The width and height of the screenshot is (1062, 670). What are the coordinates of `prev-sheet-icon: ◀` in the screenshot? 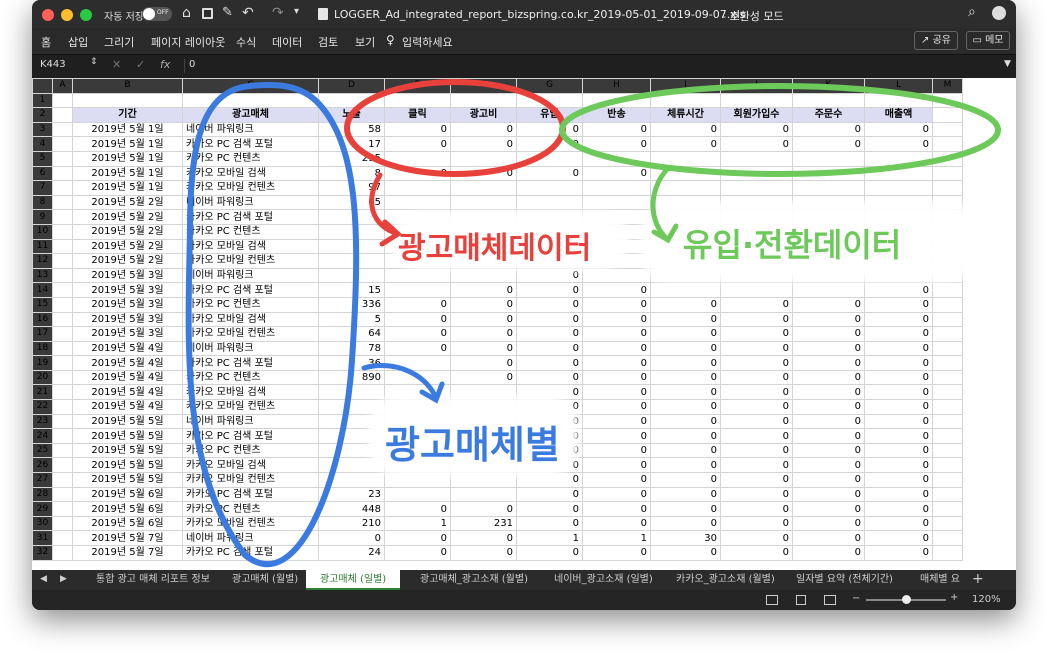 It's located at (43, 579).